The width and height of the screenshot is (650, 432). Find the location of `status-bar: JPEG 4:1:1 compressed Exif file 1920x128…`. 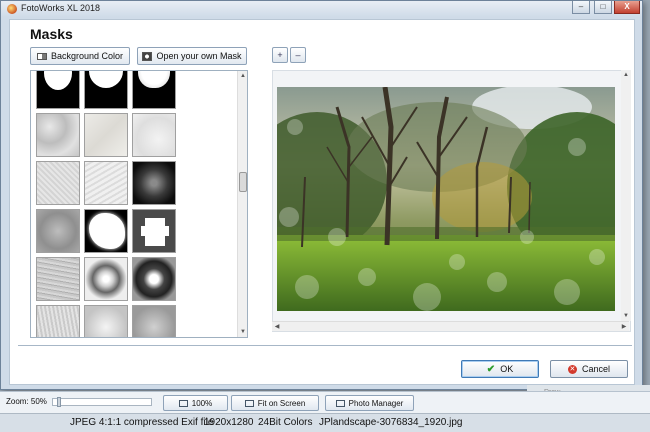

status-bar: JPEG 4:1:1 compressed Exif file 1920x128… is located at coordinates (325, 422).